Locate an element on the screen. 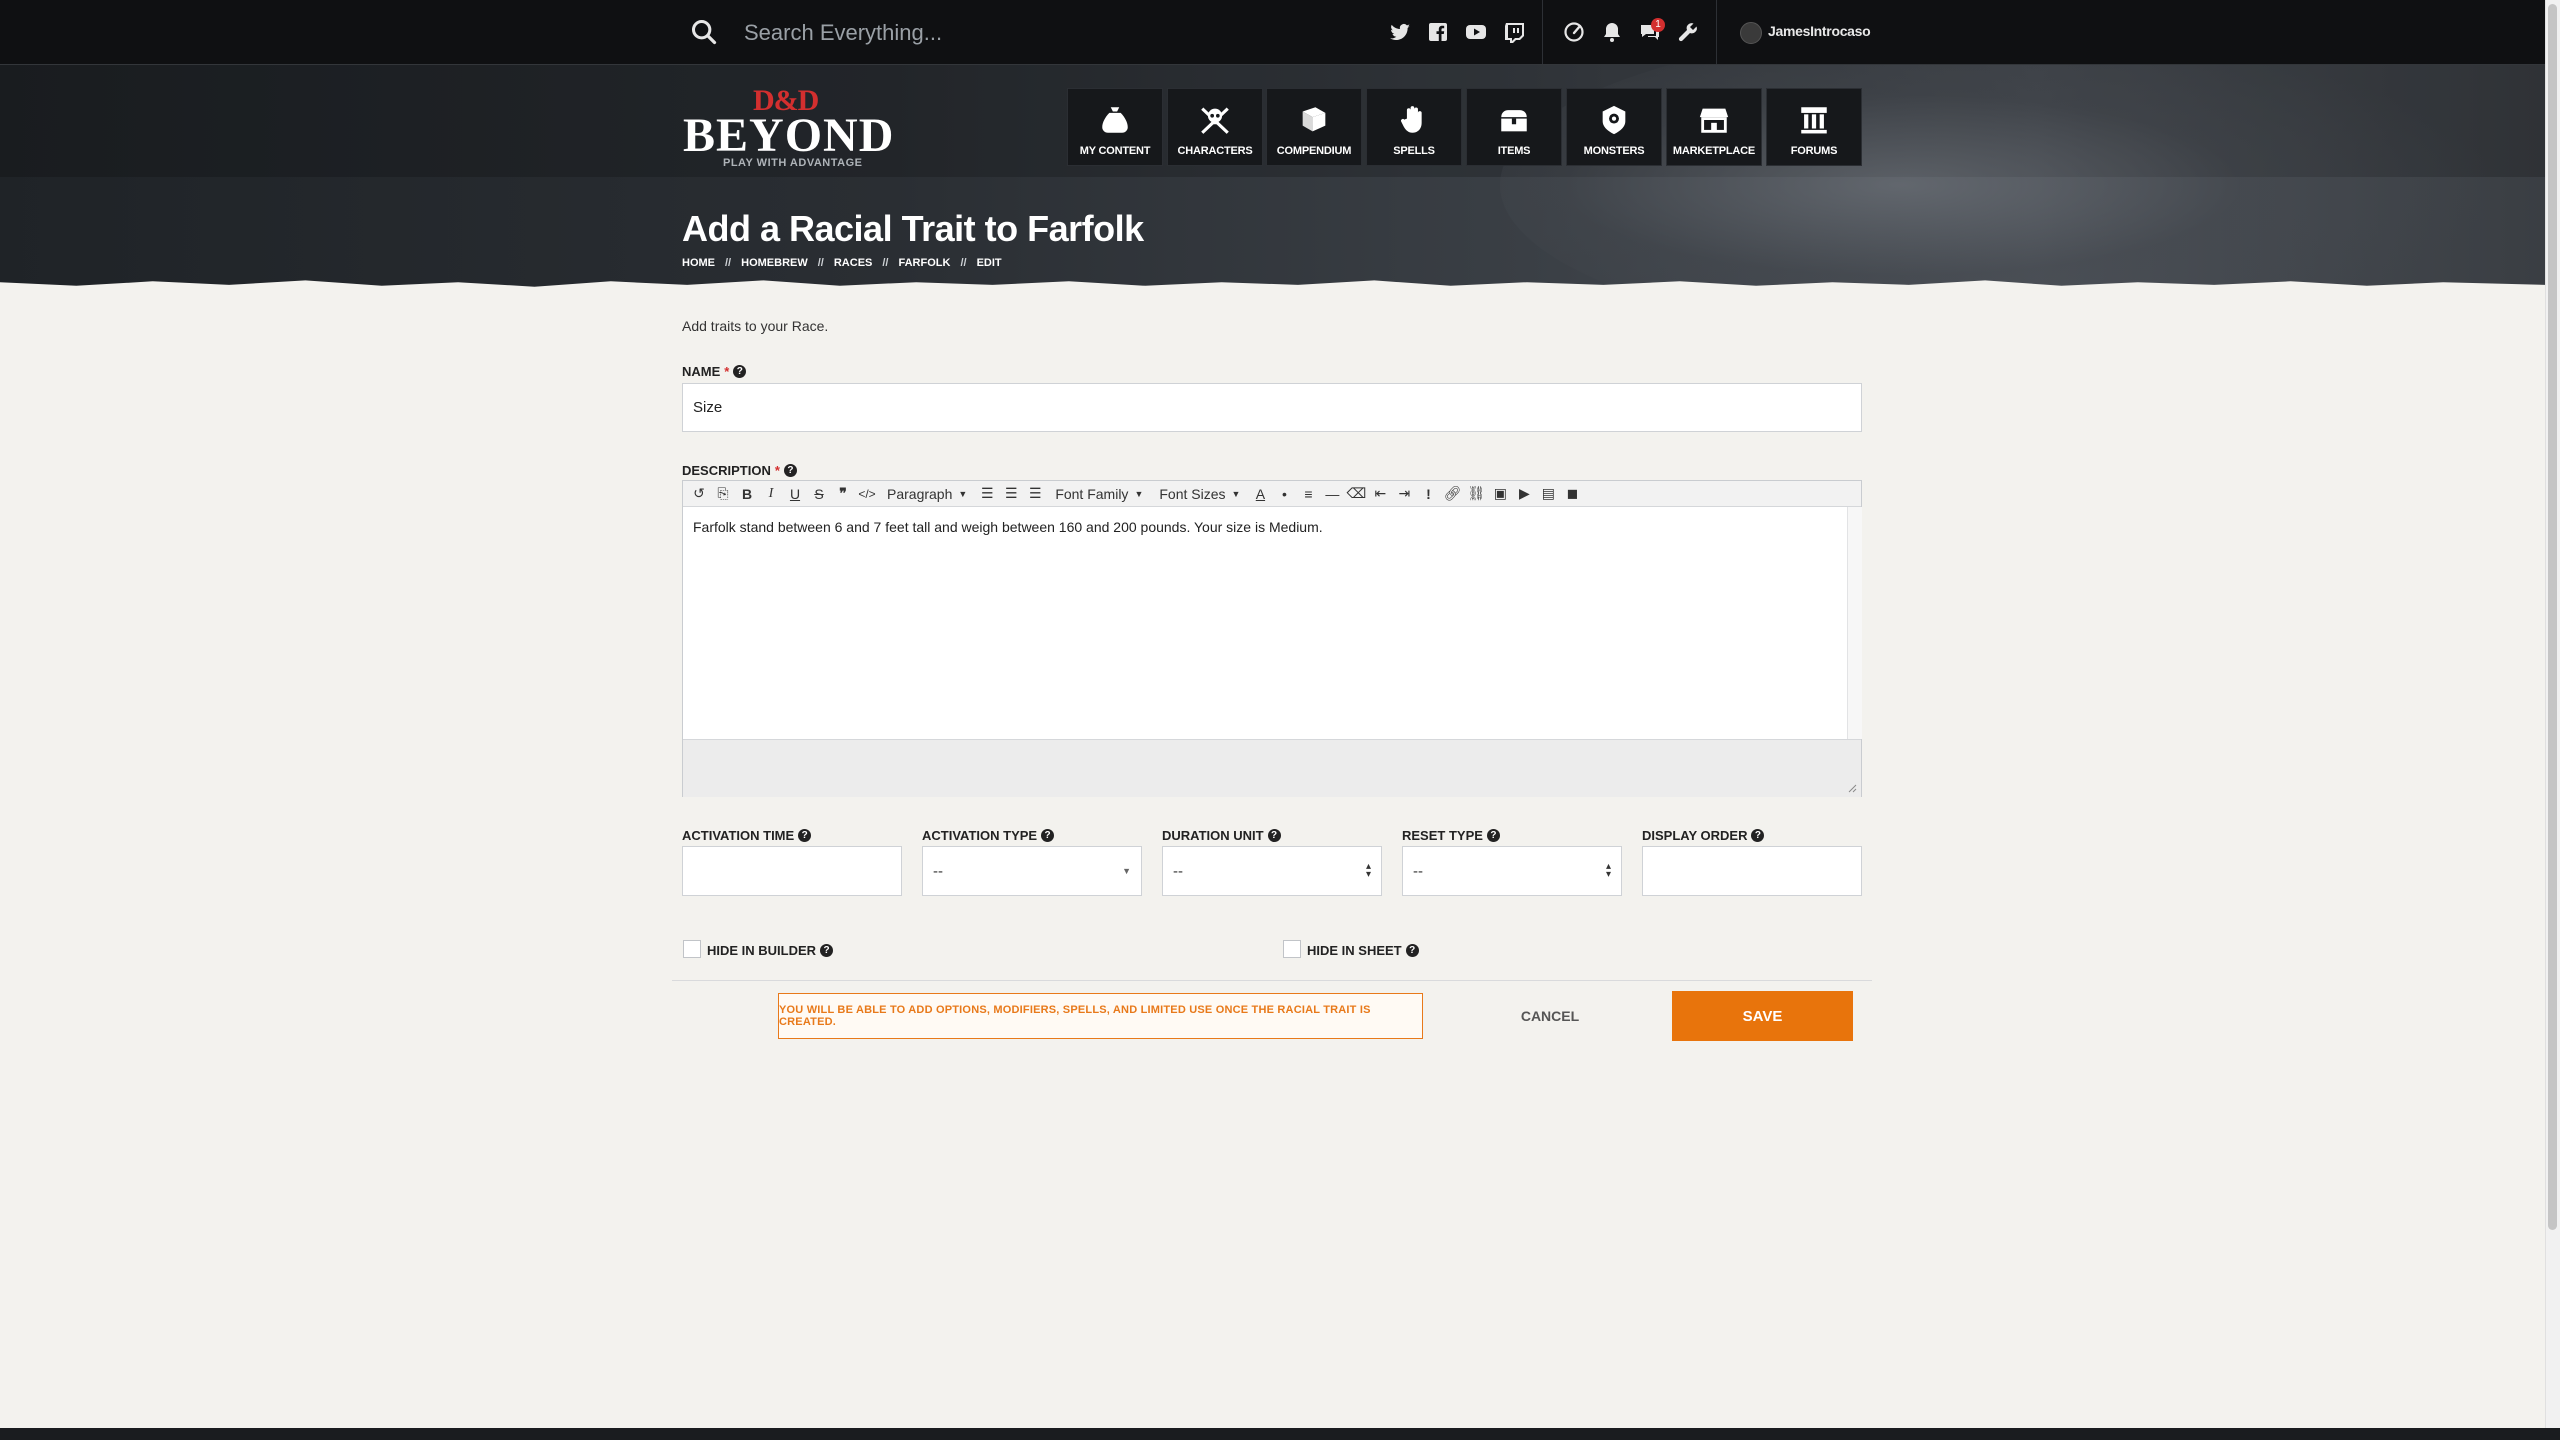 The width and height of the screenshot is (2560, 1440). italic-icon: I is located at coordinates (771, 494).